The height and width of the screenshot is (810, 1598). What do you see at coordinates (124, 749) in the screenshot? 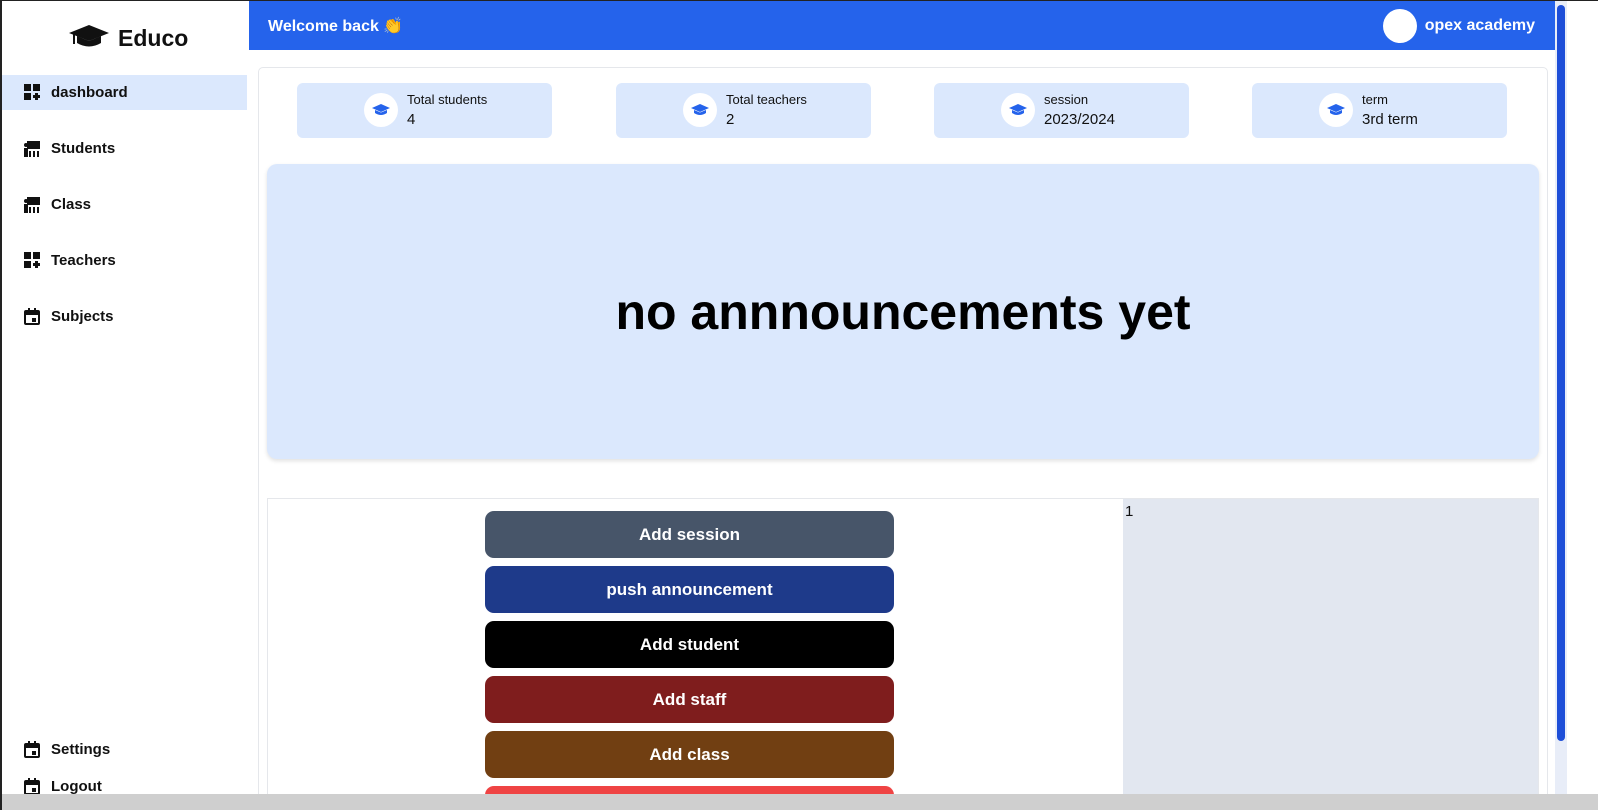
I see `sidebar-item-settings: Settings` at bounding box center [124, 749].